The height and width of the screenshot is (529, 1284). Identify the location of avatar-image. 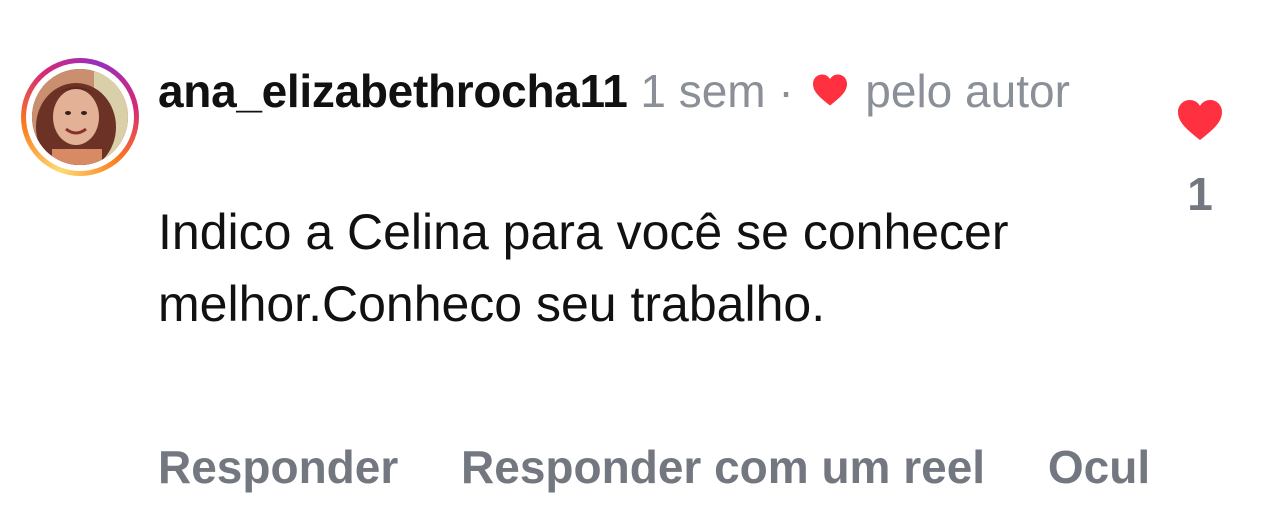
(80, 117).